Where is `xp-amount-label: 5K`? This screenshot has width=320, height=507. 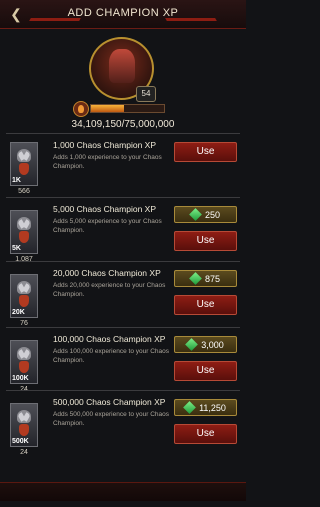 xp-amount-label: 5K is located at coordinates (16, 248).